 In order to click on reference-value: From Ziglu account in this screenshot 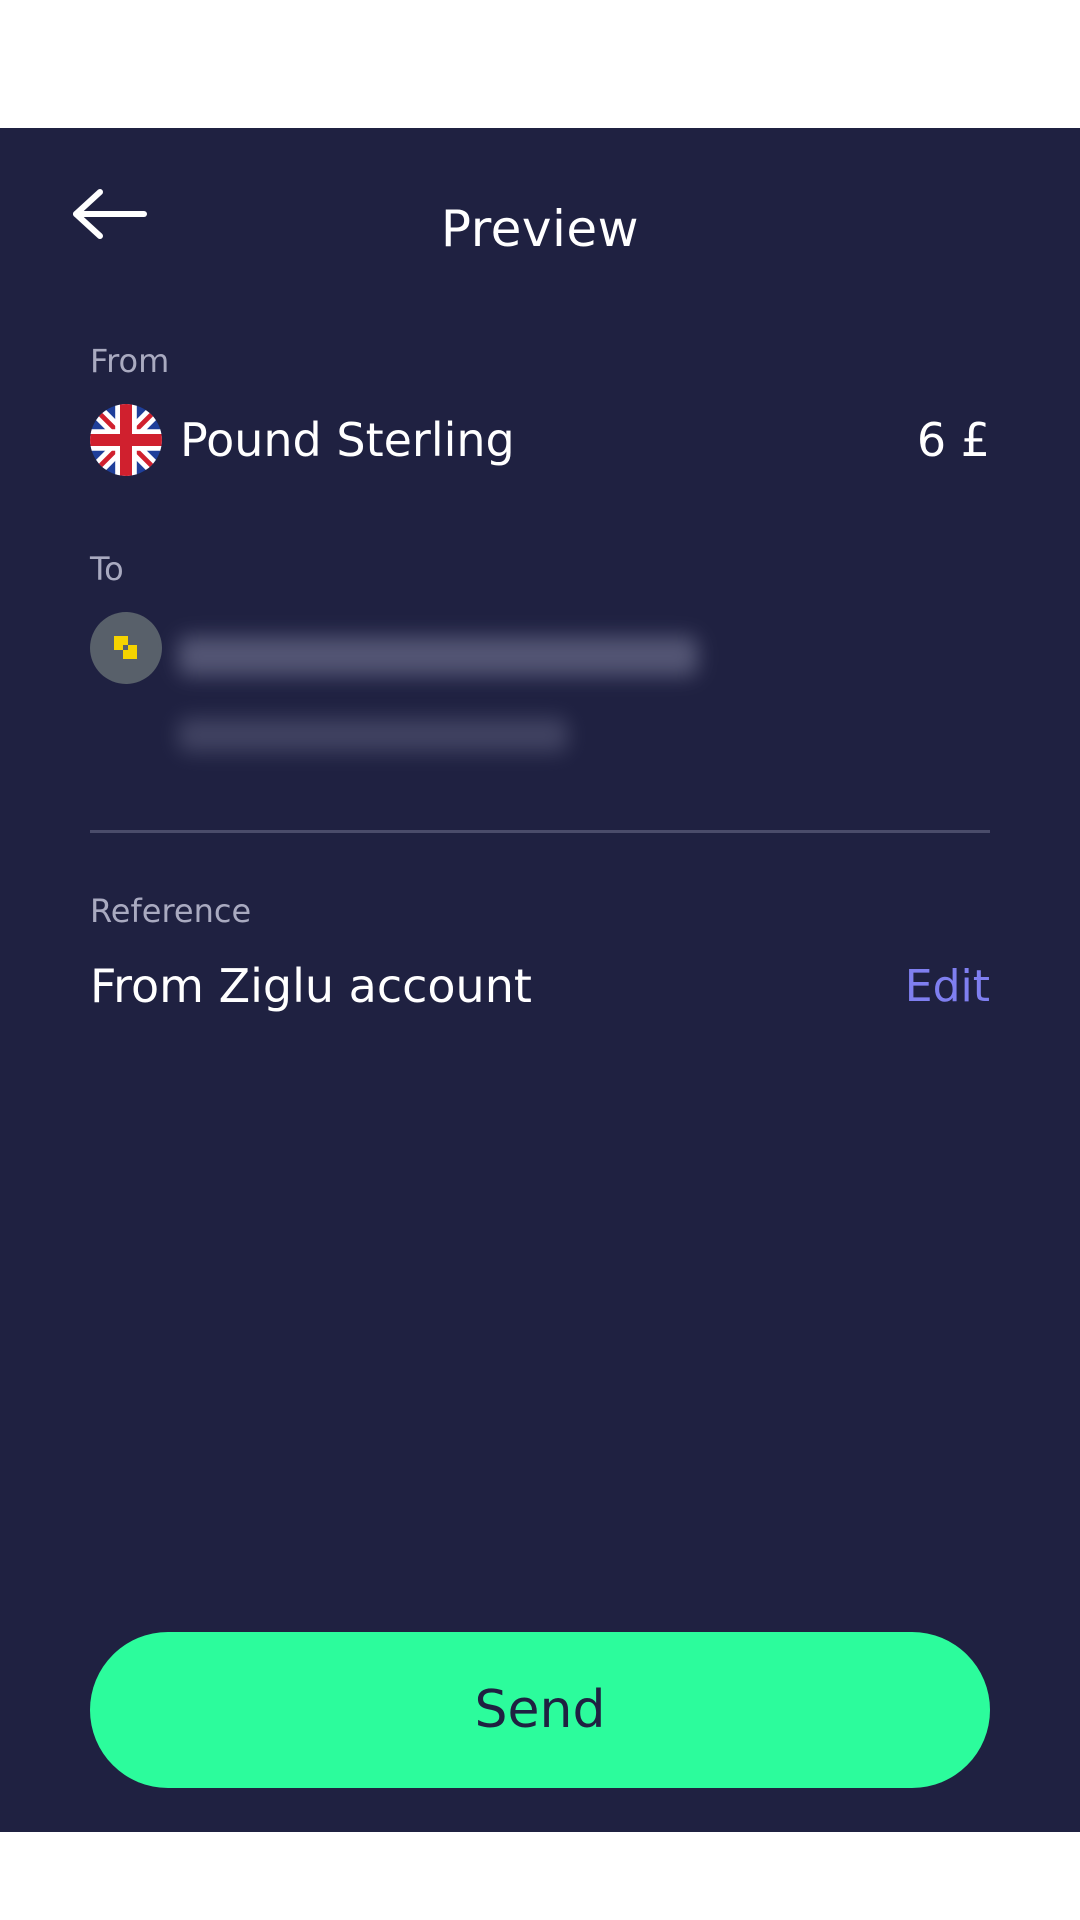, I will do `click(311, 986)`.